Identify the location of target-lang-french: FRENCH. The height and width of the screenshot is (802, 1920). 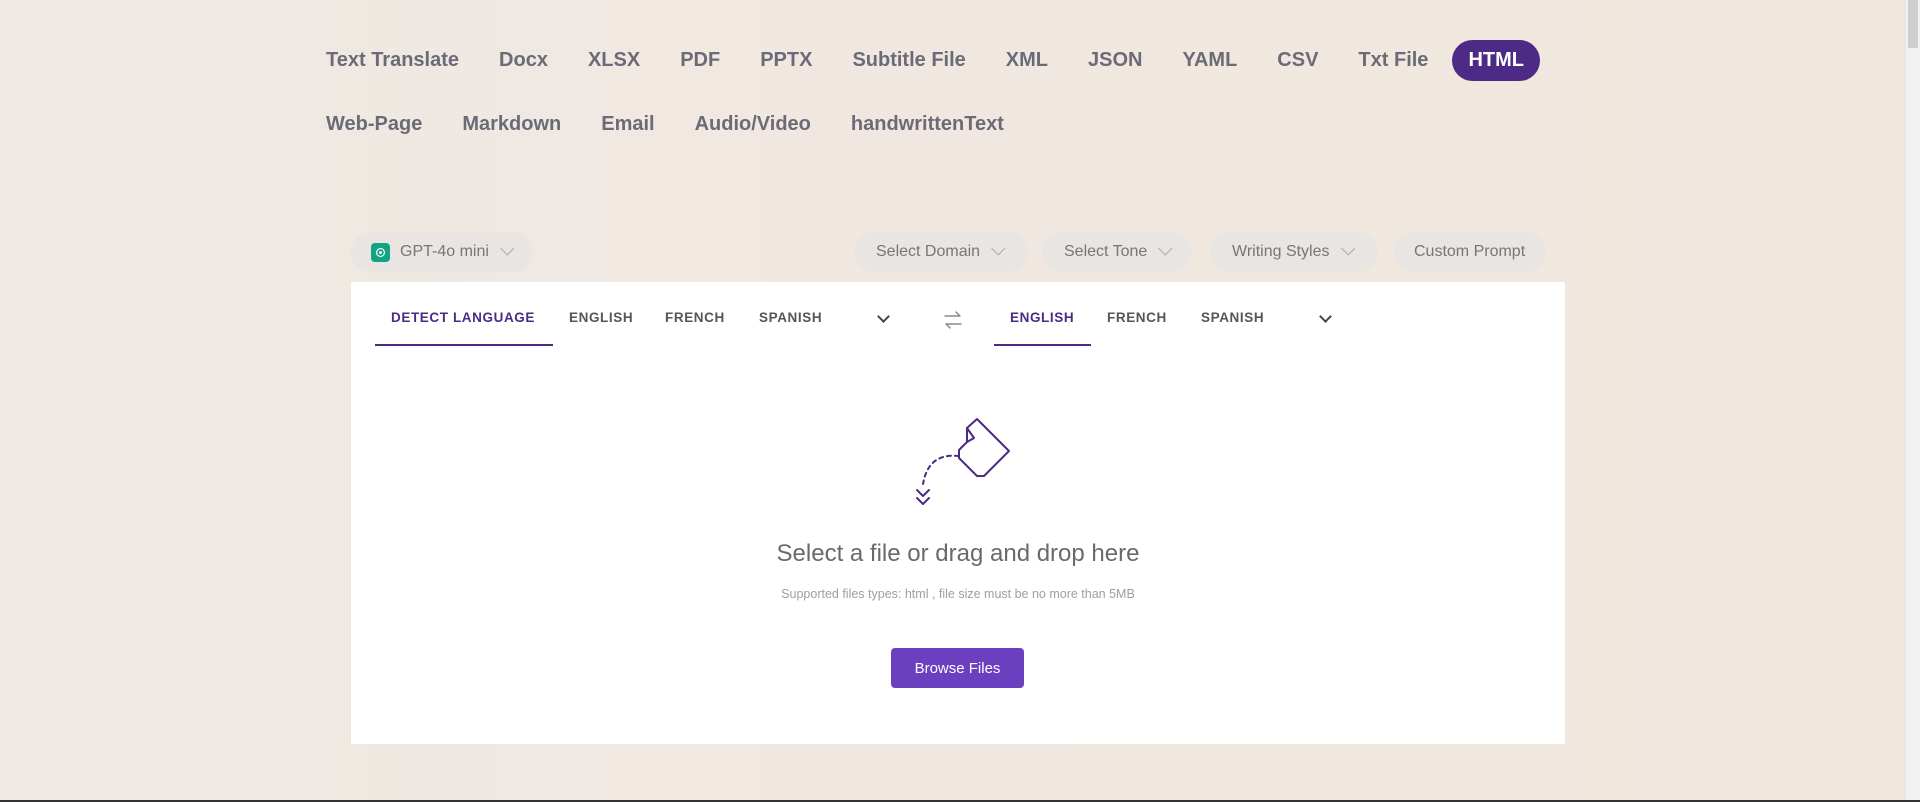
(1137, 317).